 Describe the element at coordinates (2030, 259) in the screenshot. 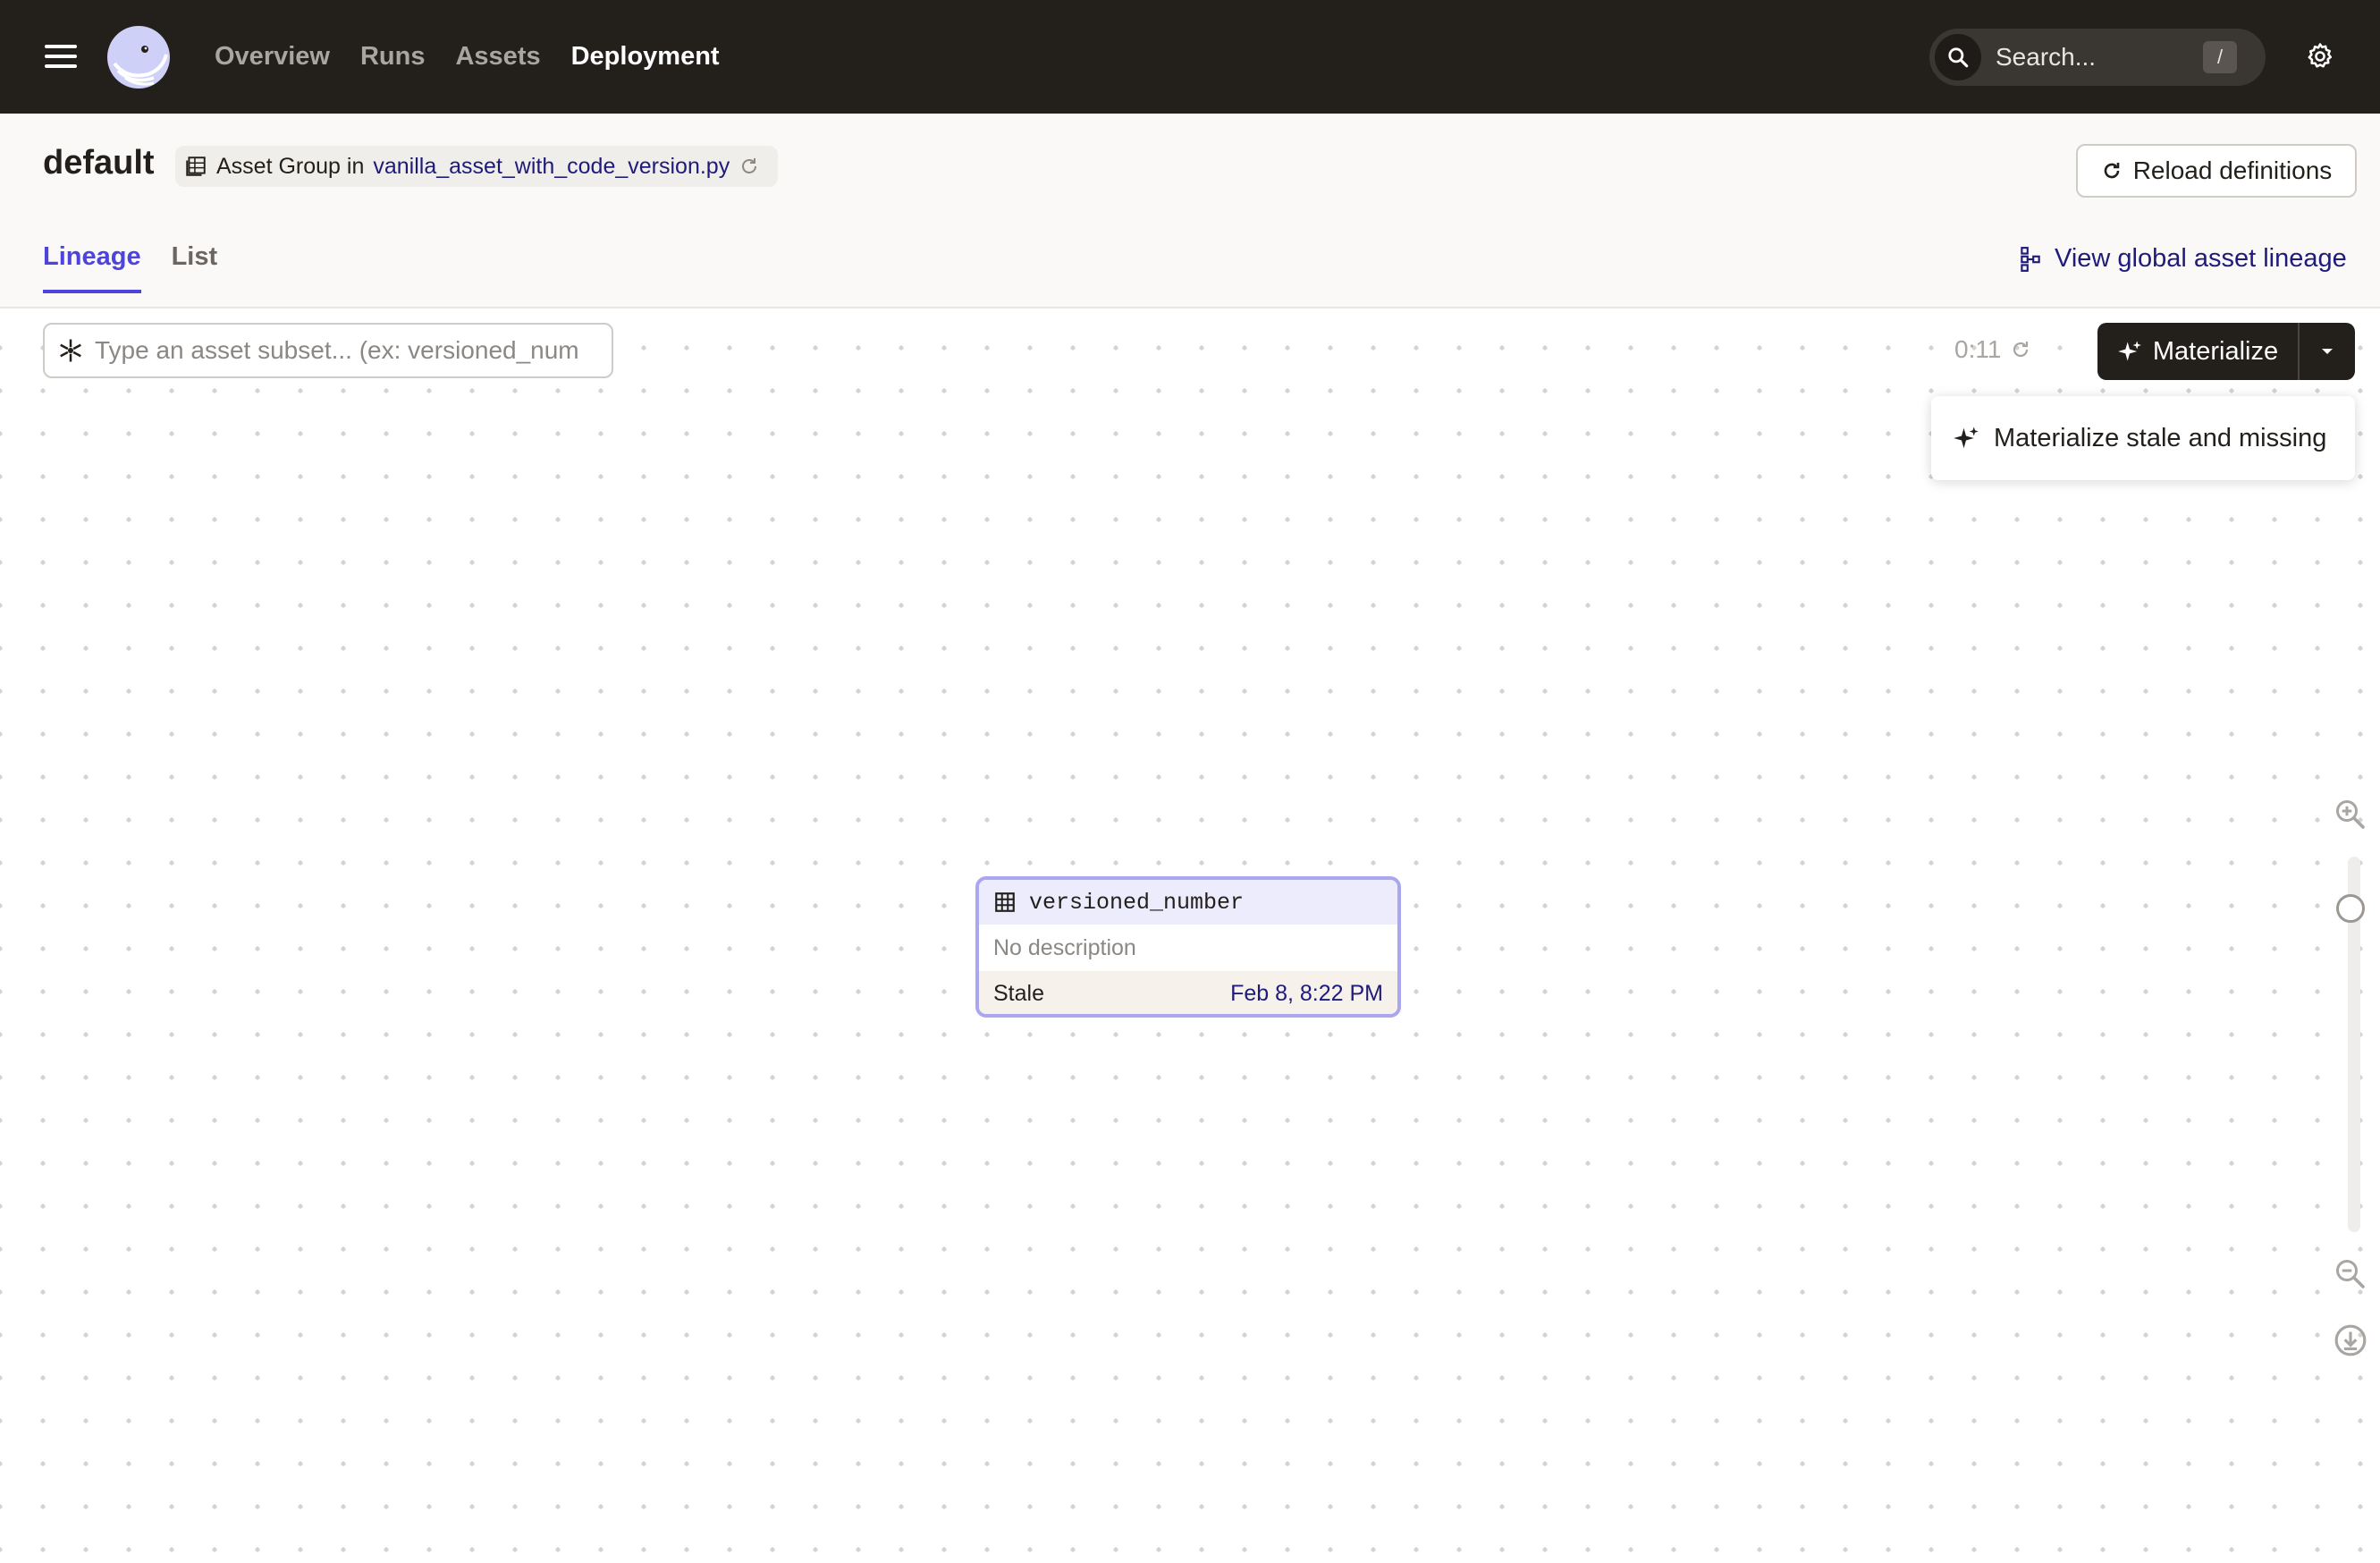

I see `lineage-icon` at that location.